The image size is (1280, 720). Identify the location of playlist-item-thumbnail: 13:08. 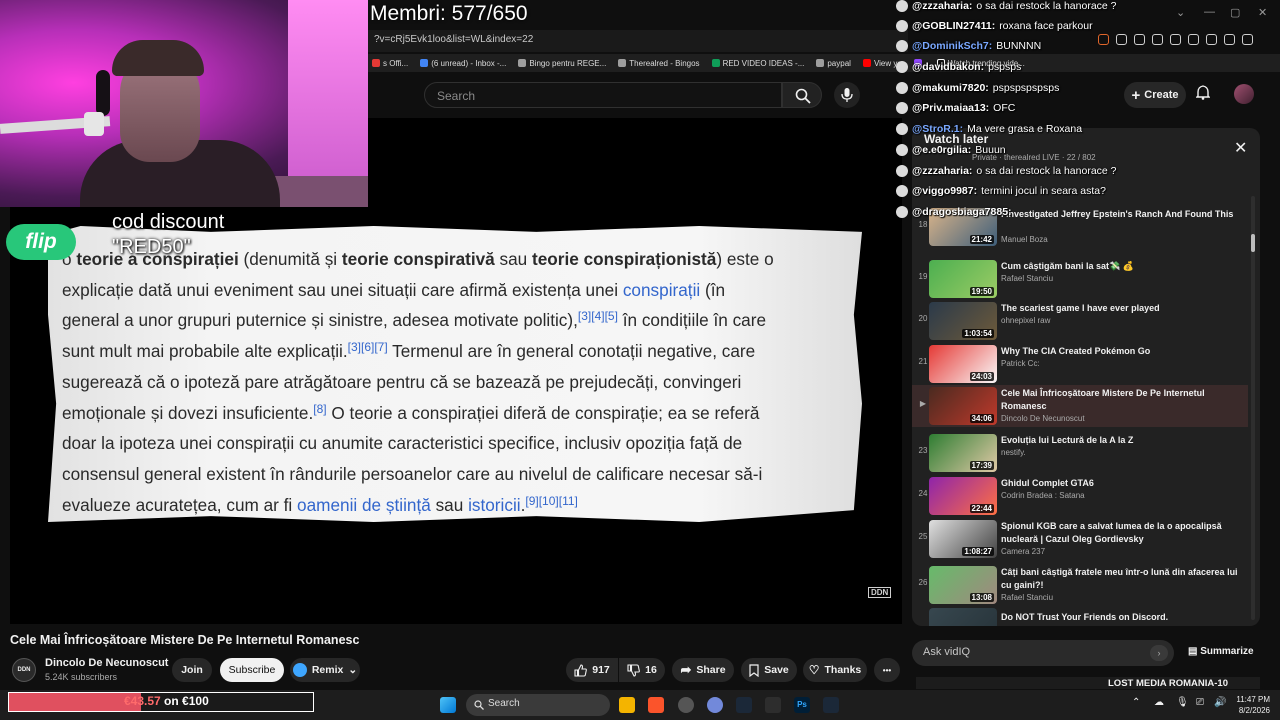
(963, 585).